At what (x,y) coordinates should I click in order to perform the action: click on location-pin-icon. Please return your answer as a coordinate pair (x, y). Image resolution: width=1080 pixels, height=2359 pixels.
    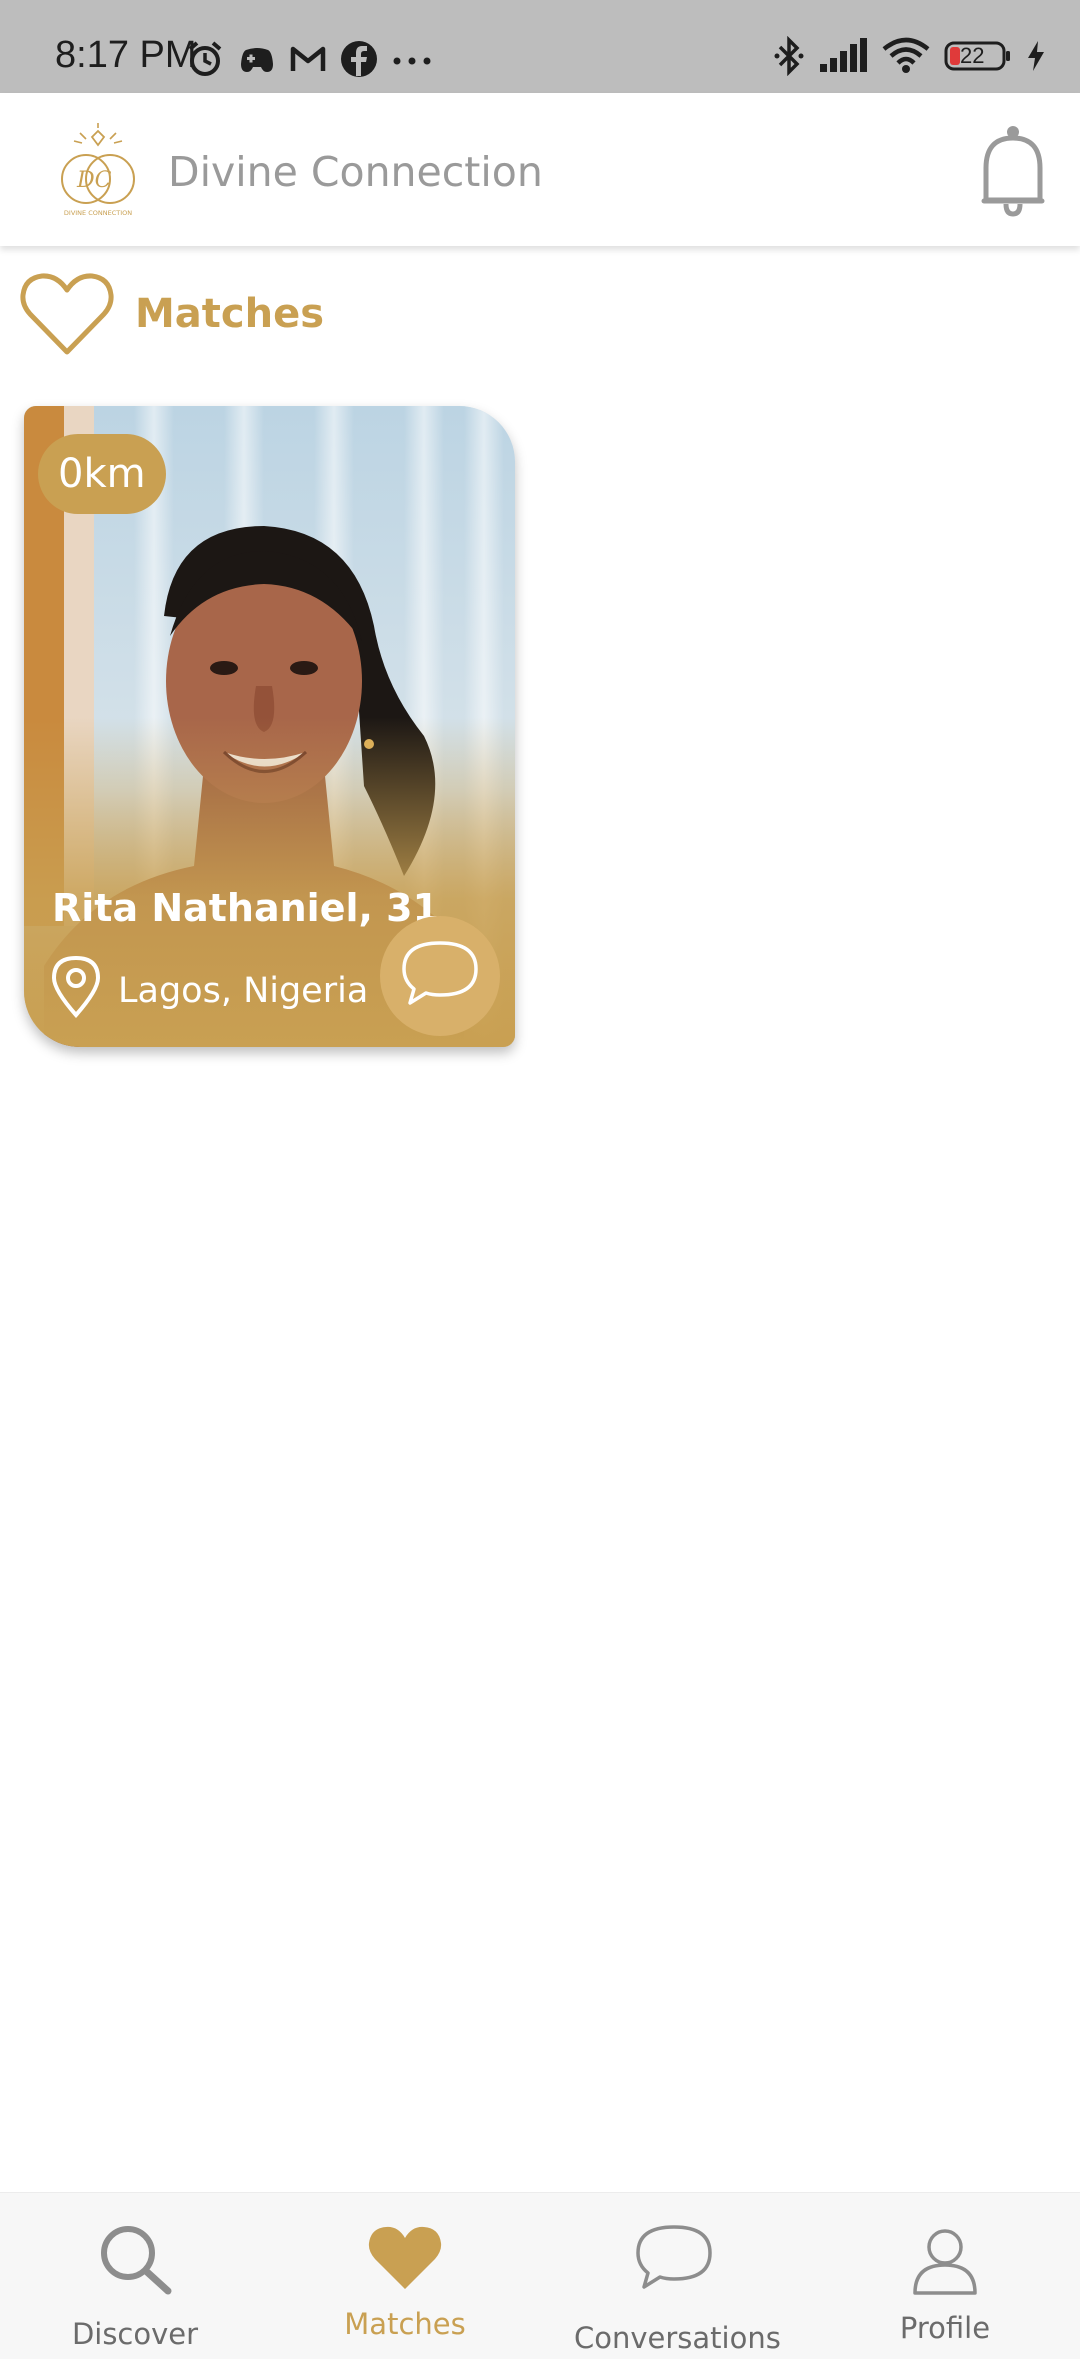
    Looking at the image, I should click on (76, 990).